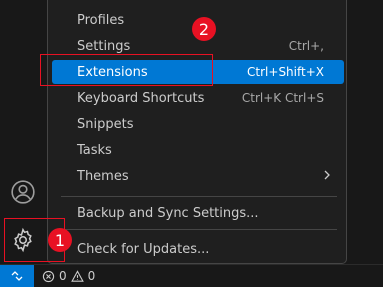 Image resolution: width=383 pixels, height=287 pixels. Describe the element at coordinates (77, 275) in the screenshot. I see `warning-icon` at that location.